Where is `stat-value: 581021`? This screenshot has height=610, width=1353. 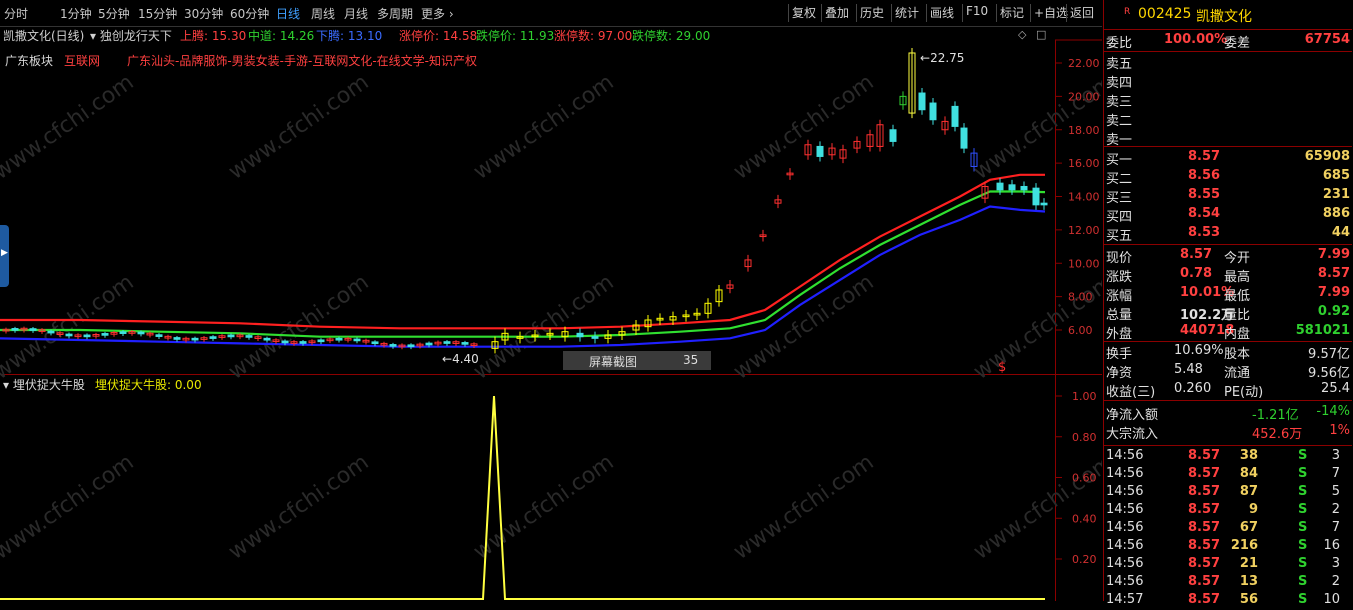
stat-value: 581021 is located at coordinates (1322, 330).